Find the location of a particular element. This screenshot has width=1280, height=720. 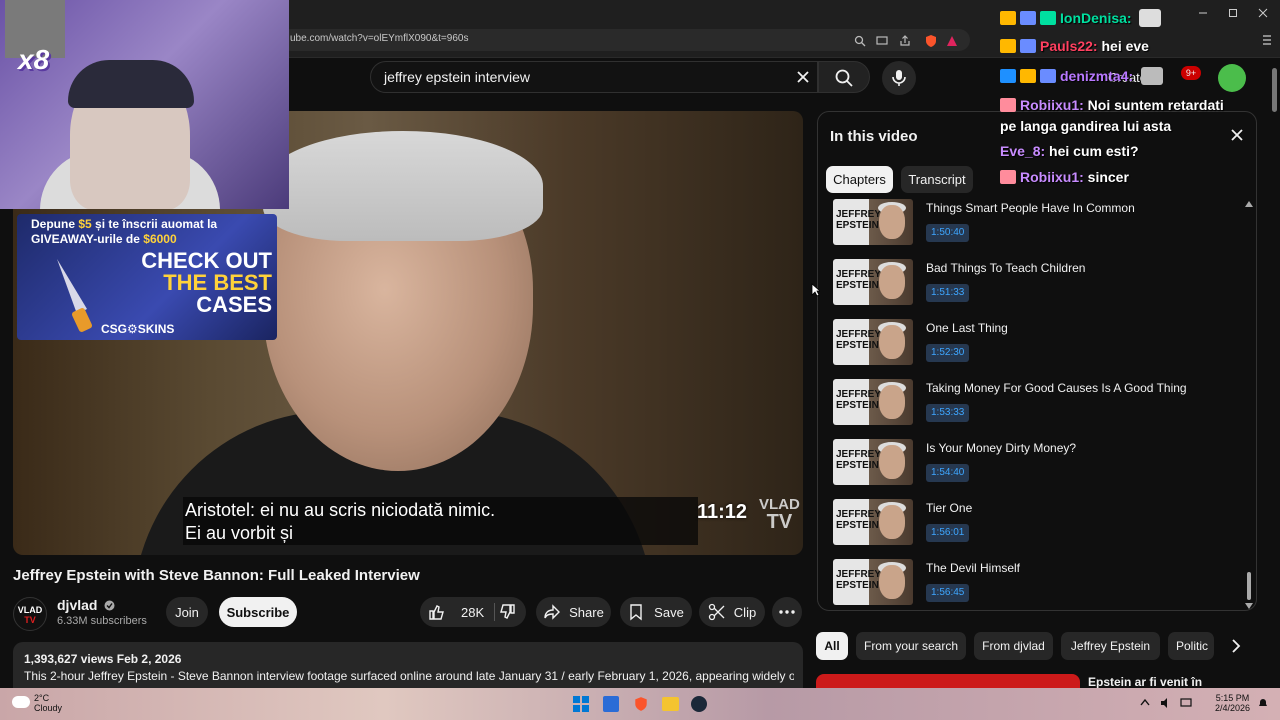

save-button: Save is located at coordinates (656, 612).